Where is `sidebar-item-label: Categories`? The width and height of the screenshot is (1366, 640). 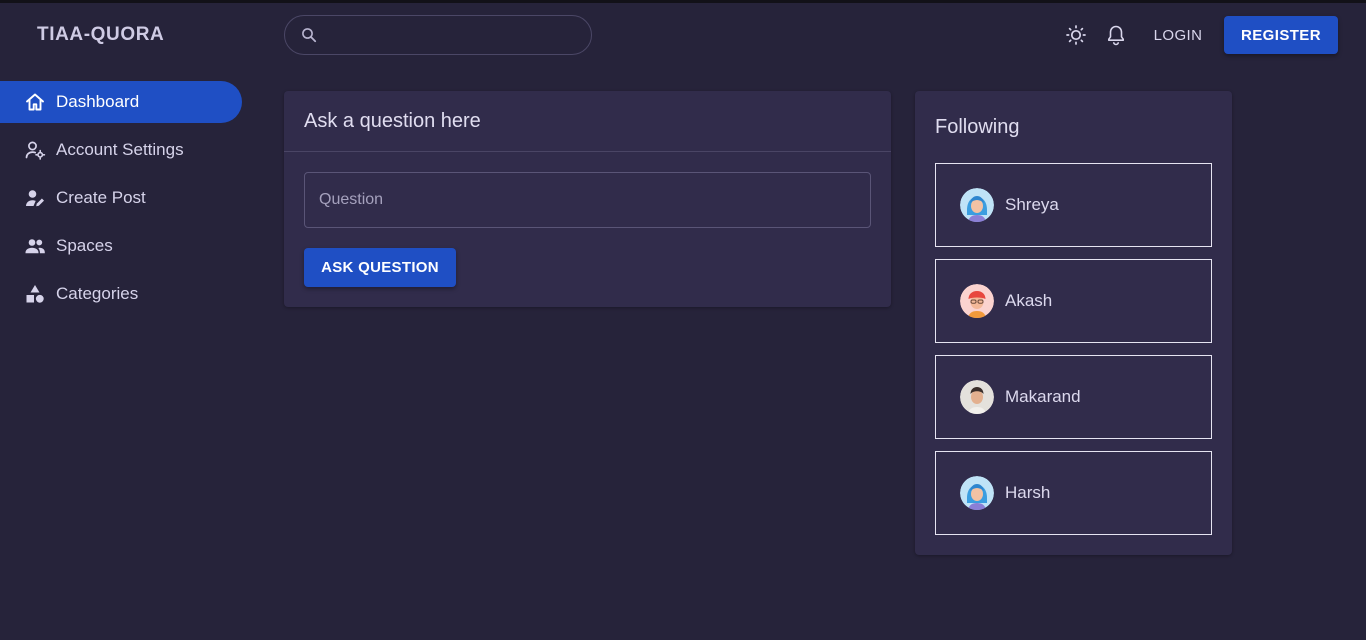 sidebar-item-label: Categories is located at coordinates (97, 293).